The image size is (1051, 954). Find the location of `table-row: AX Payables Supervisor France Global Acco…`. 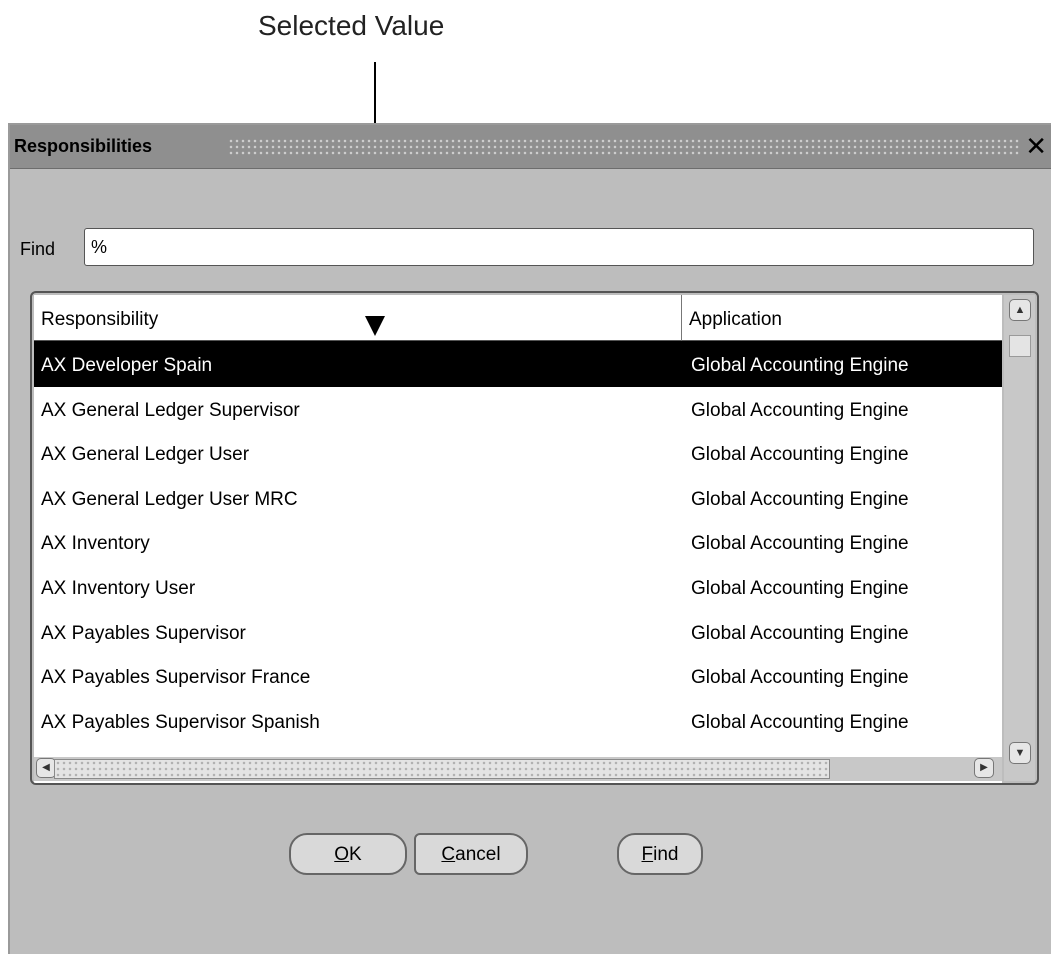

table-row: AX Payables Supervisor France Global Acco… is located at coordinates (518, 676).